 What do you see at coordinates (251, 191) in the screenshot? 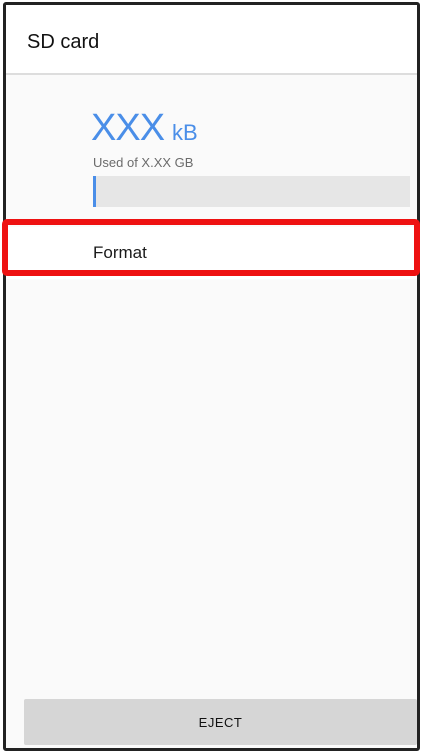
I see `storage-progress-bar` at bounding box center [251, 191].